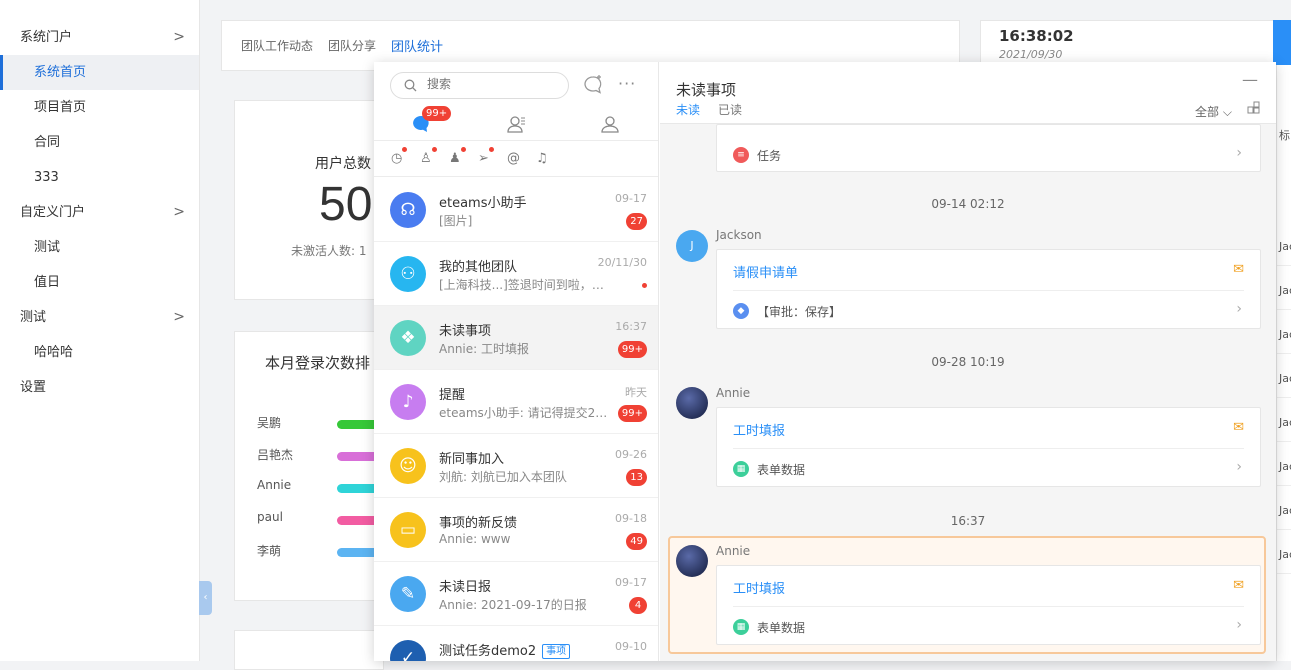 The width and height of the screenshot is (1291, 670). What do you see at coordinates (593, 85) in the screenshot?
I see `new-chat-icon` at bounding box center [593, 85].